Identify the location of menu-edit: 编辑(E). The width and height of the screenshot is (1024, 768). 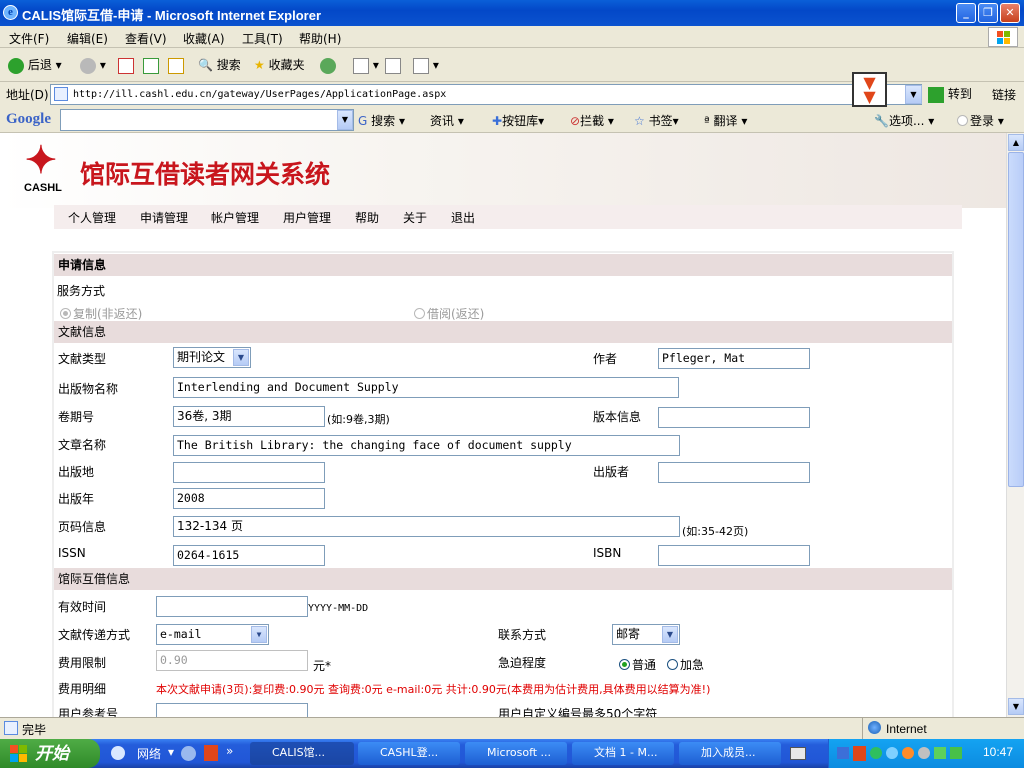
(87, 38).